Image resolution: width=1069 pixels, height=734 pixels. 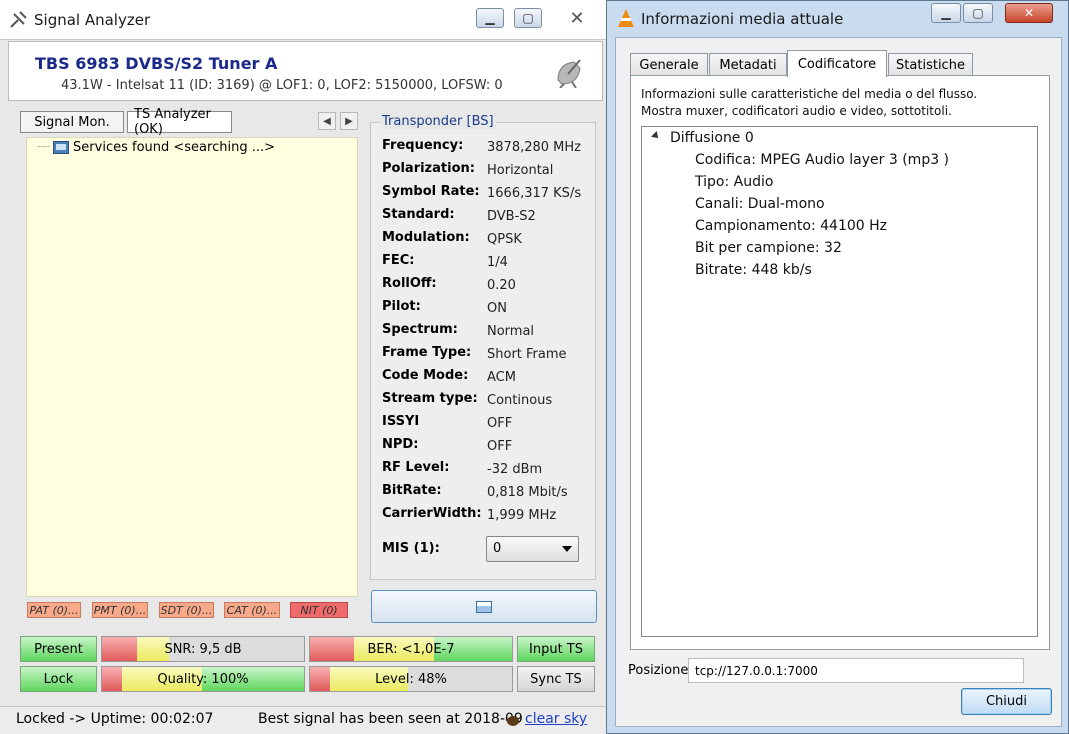 What do you see at coordinates (734, 182) in the screenshot?
I see `stream-property: Tipo: Audio` at bounding box center [734, 182].